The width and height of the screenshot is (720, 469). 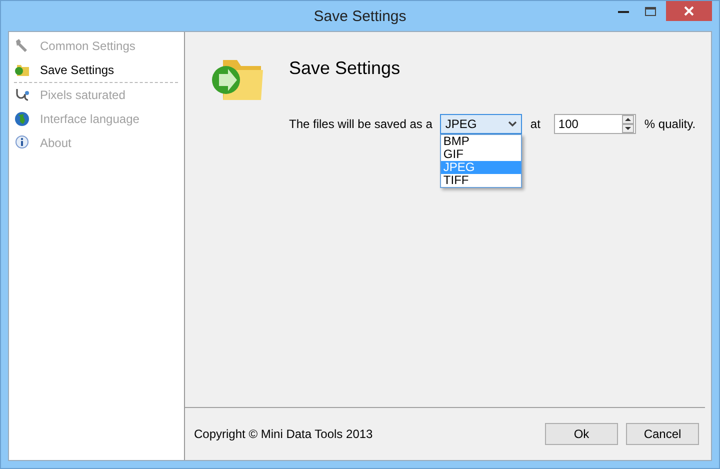 I want to click on at-label: at, so click(x=535, y=124).